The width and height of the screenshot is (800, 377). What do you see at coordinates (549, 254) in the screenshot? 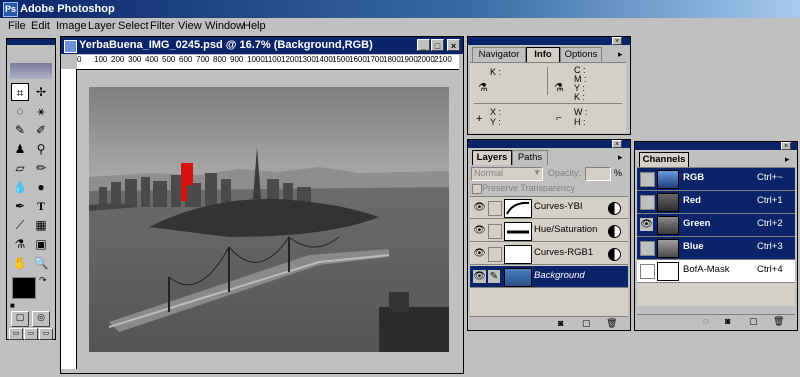
I see `layer-row: 👁 Curves-RGB1` at bounding box center [549, 254].